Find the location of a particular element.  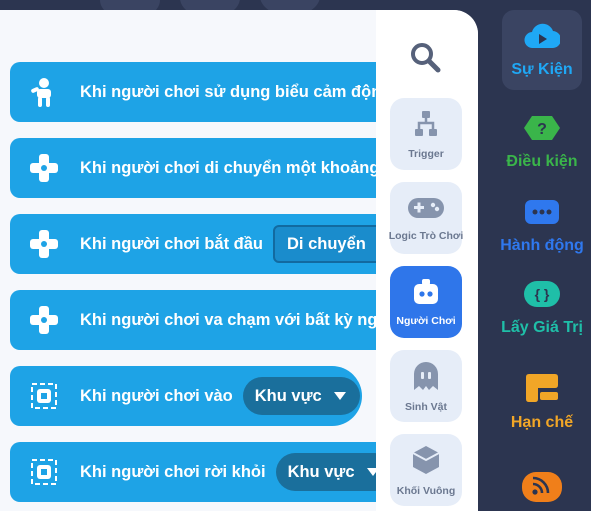

category-label: Trigger is located at coordinates (426, 153).